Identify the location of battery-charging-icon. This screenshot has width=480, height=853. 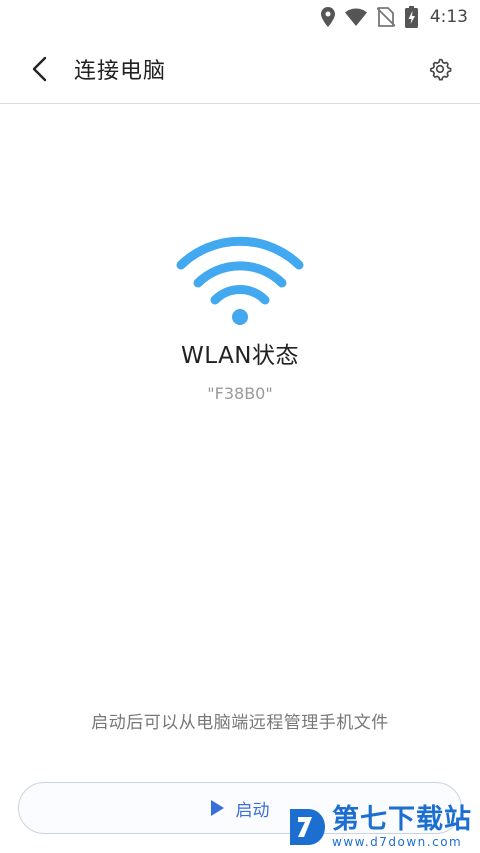
(411, 17).